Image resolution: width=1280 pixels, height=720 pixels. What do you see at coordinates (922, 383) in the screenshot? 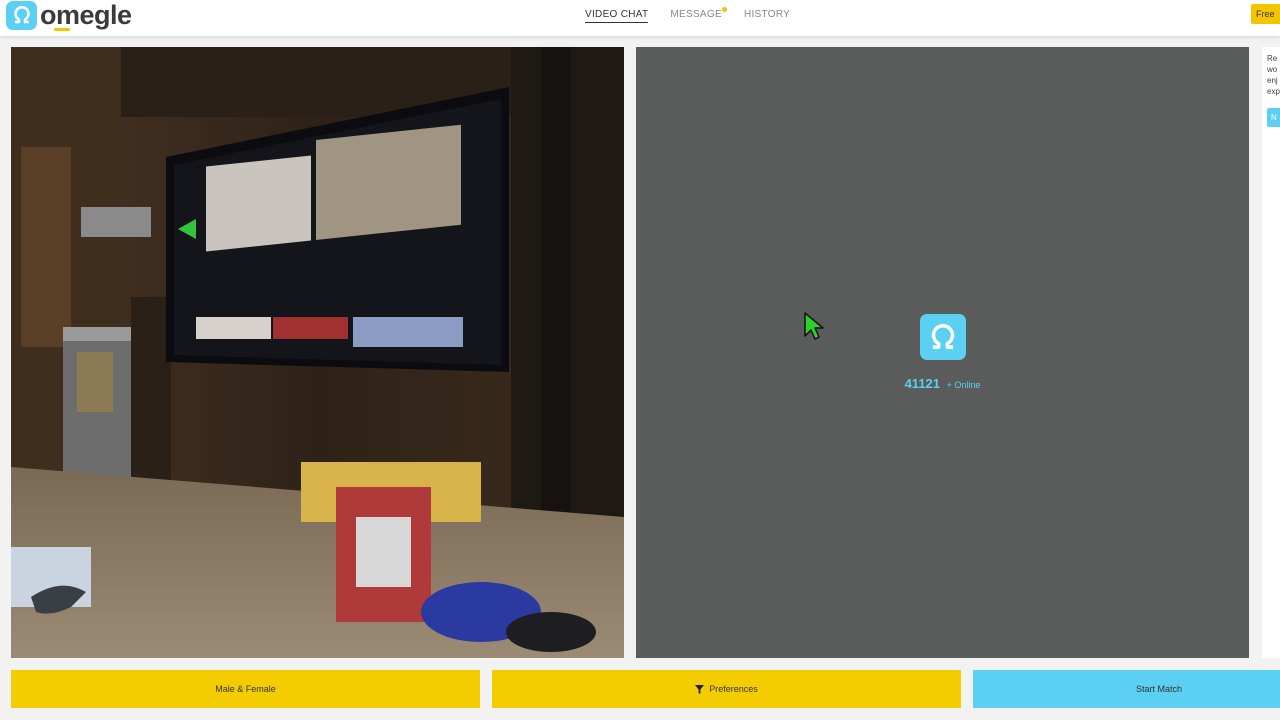
I see `online-count-number: 41121` at bounding box center [922, 383].